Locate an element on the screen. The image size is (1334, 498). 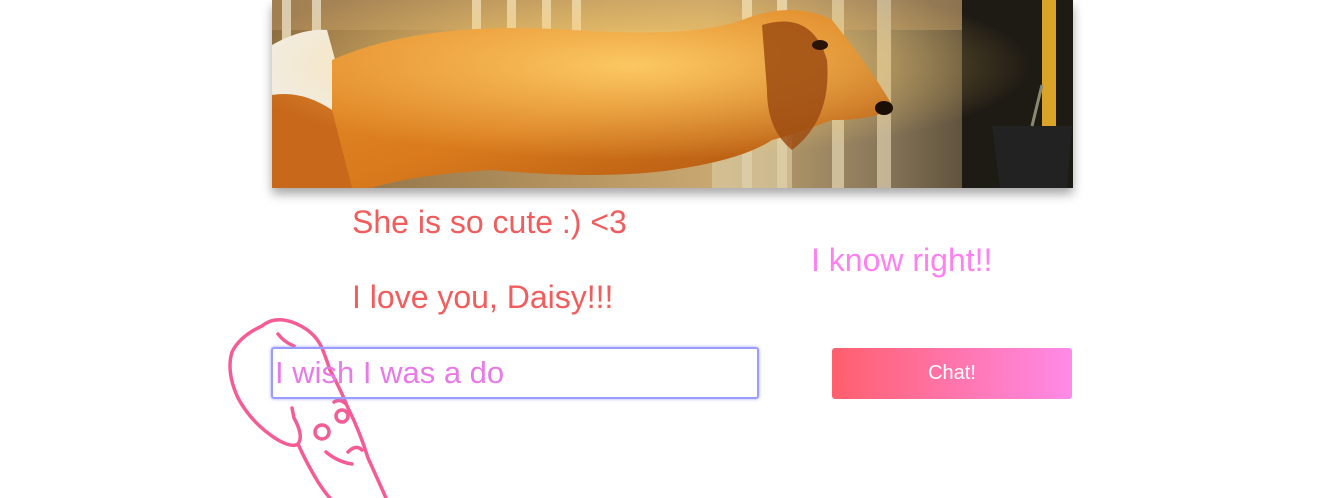
message-other: I know right!! is located at coordinates (902, 260).